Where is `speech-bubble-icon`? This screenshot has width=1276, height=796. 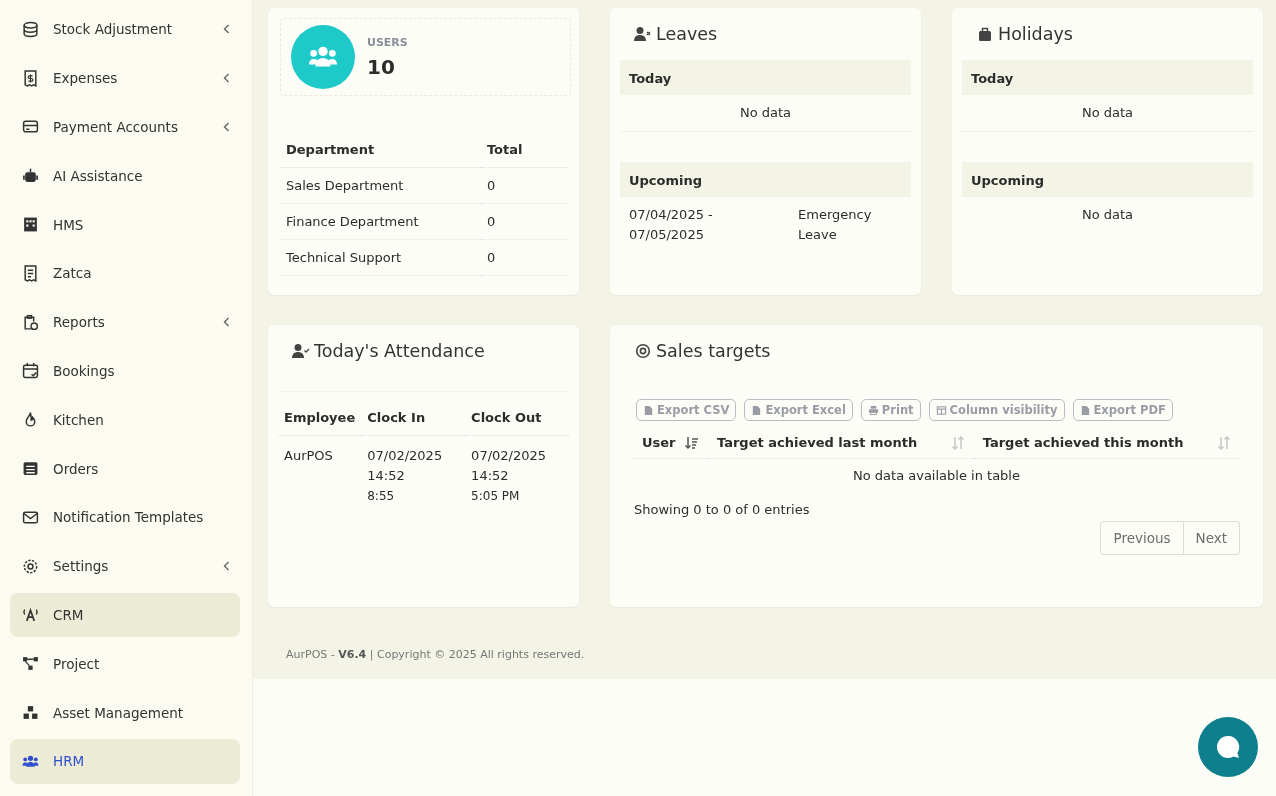 speech-bubble-icon is located at coordinates (1228, 747).